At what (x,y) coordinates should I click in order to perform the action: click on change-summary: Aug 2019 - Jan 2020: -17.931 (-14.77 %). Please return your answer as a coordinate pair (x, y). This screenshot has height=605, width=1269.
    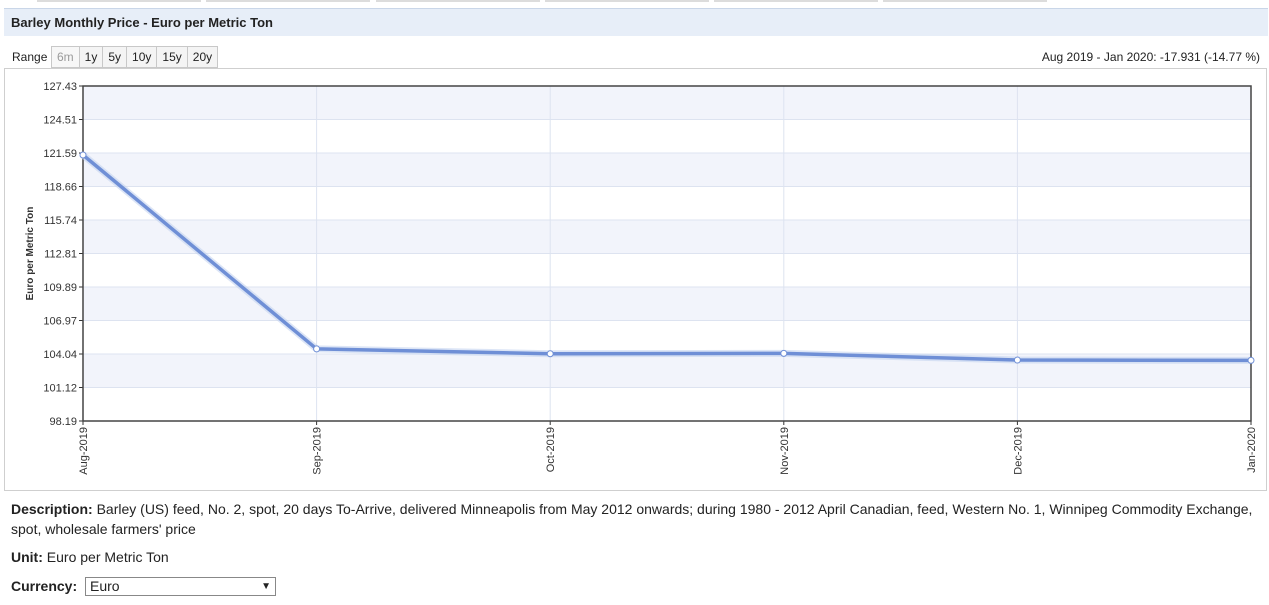
    Looking at the image, I should click on (1150, 57).